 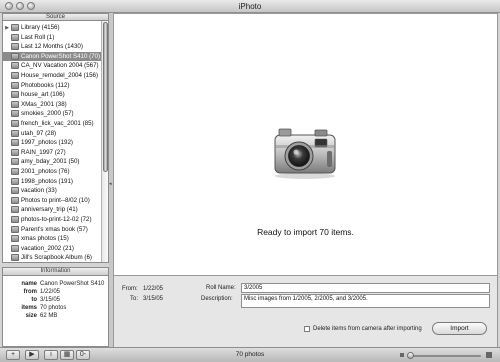 What do you see at coordinates (250, 354) in the screenshot?
I see `bottom-toolbar: + ▶ i ▦ 0- 70 photos` at bounding box center [250, 354].